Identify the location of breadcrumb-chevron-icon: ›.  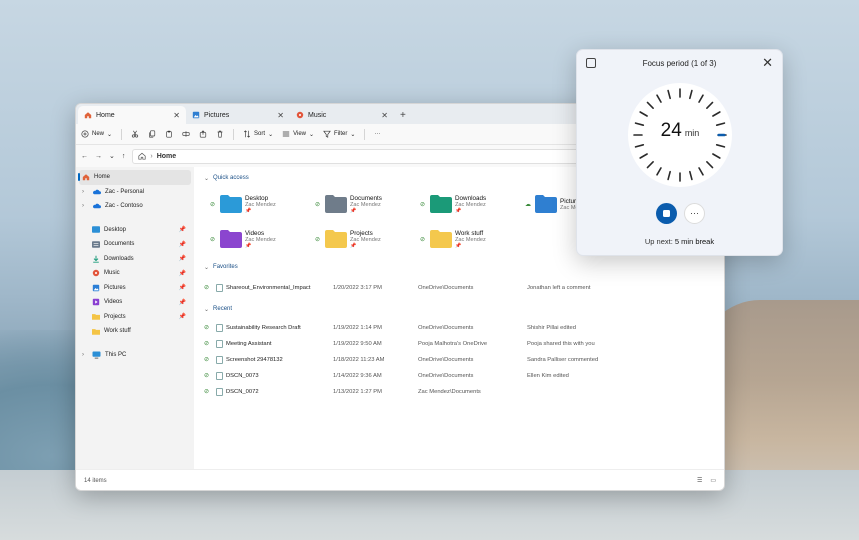
(151, 156).